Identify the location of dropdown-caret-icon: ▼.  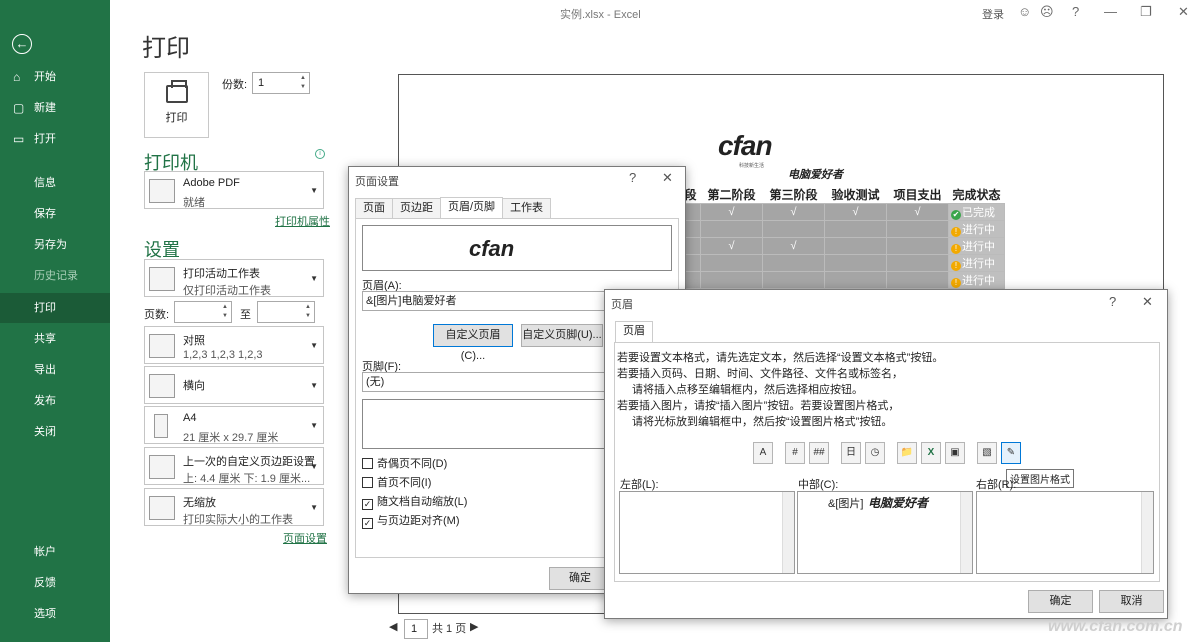
(314, 507).